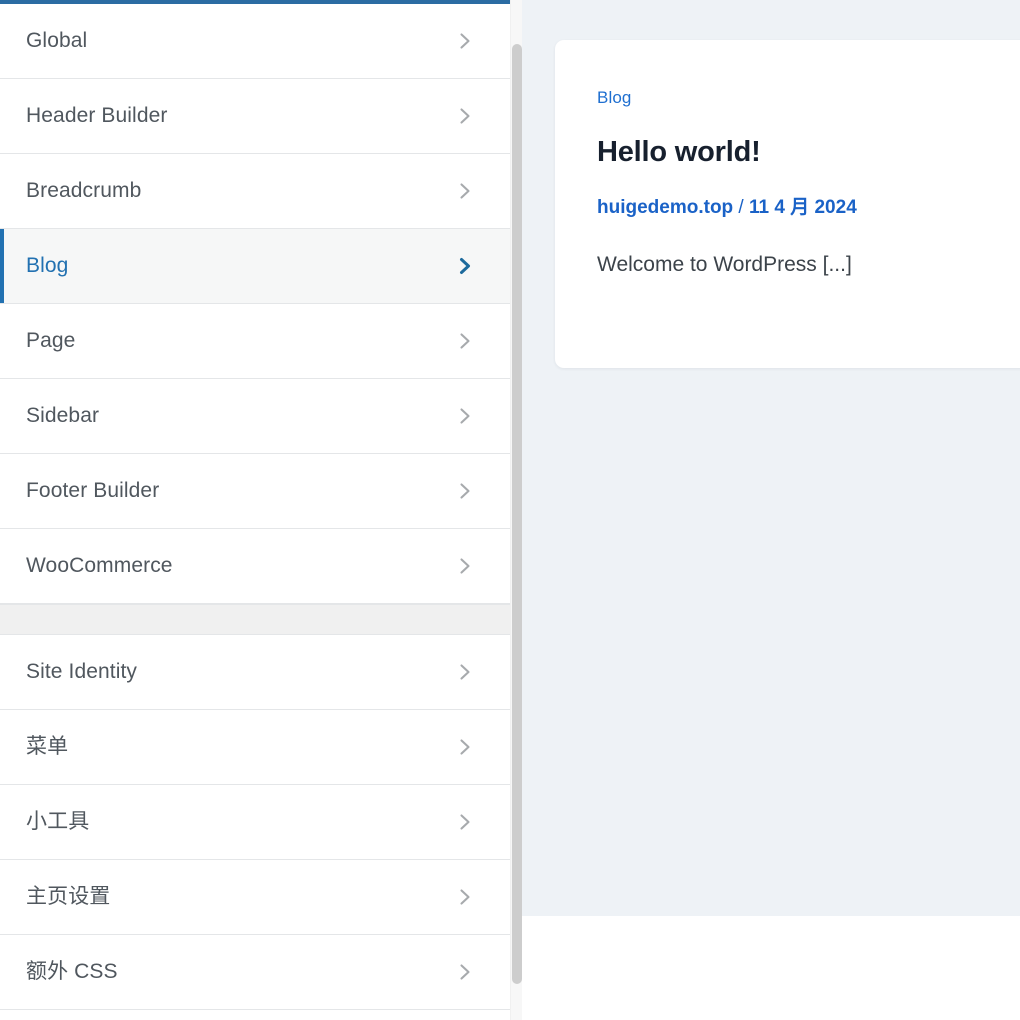 The image size is (1020, 1020). Describe the element at coordinates (72, 972) in the screenshot. I see `panel-label: 额外 CSS` at that location.